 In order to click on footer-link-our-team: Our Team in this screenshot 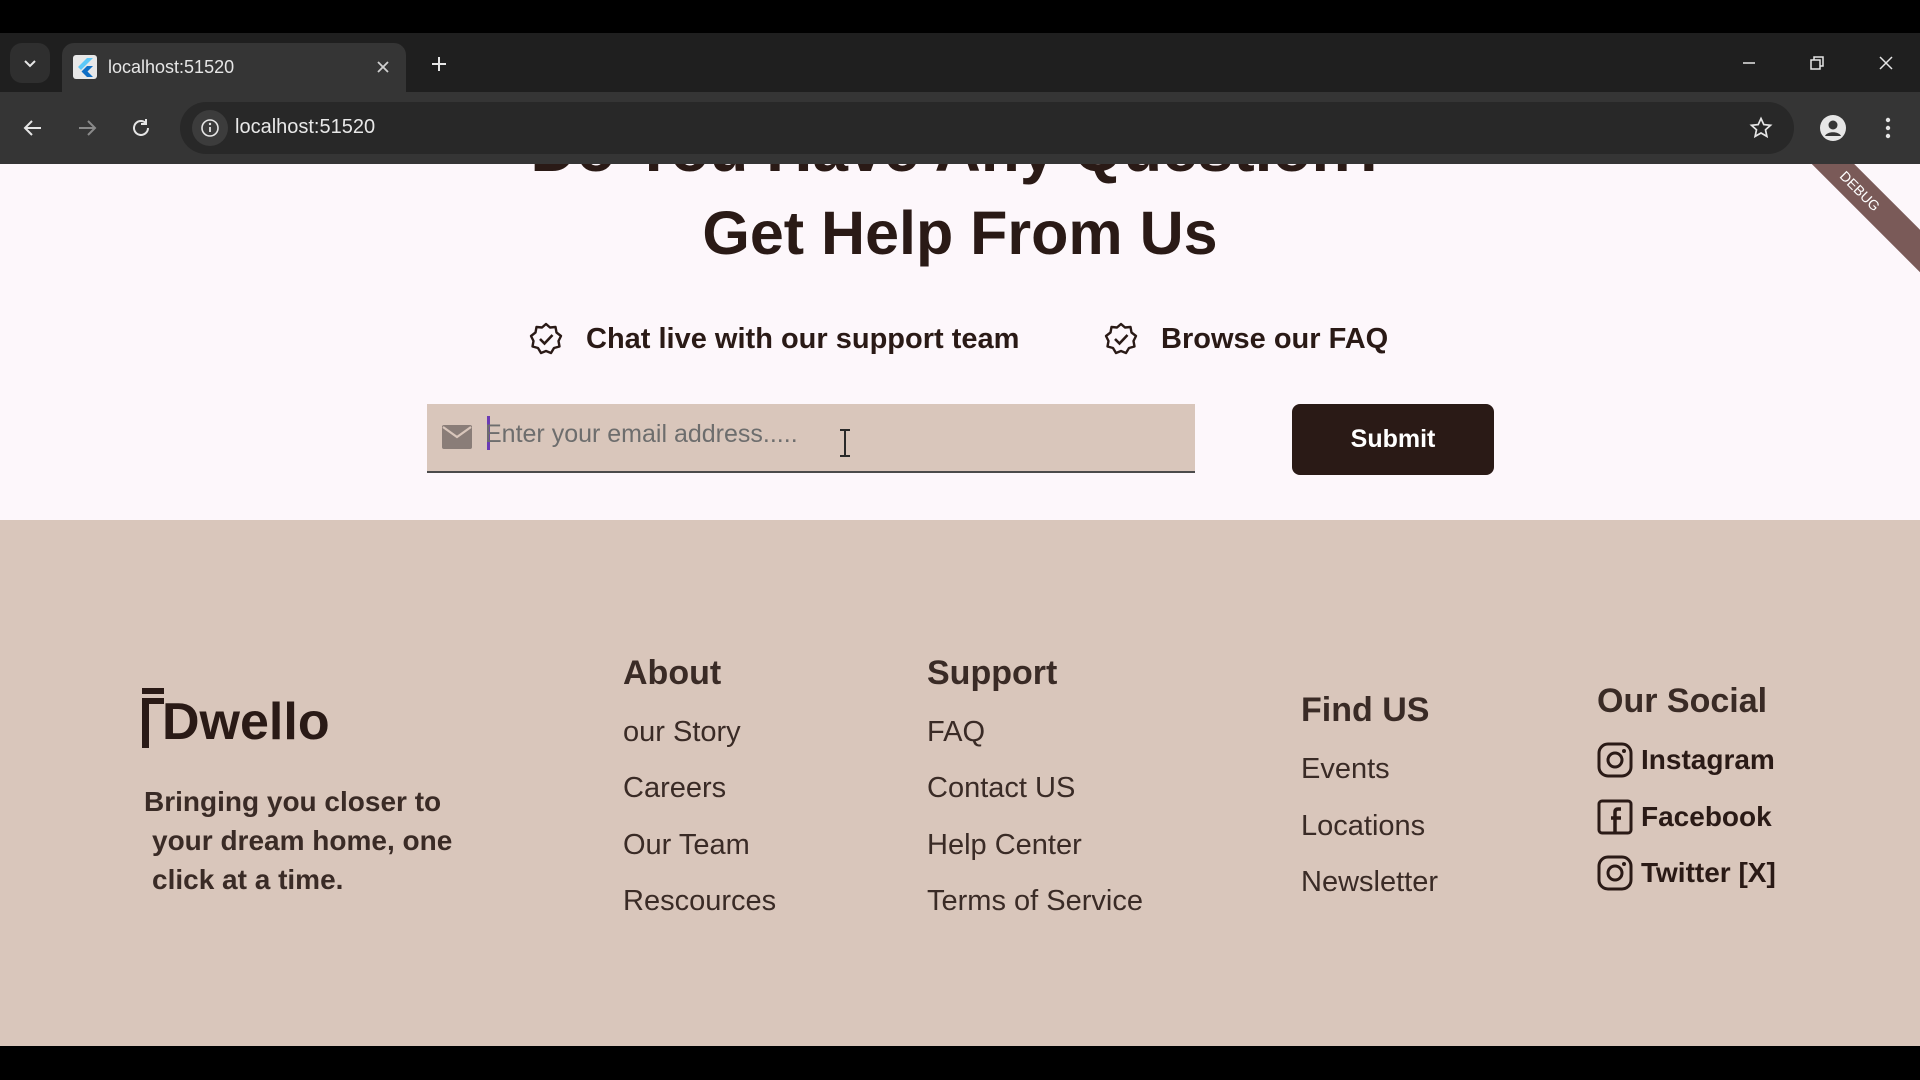, I will do `click(686, 845)`.